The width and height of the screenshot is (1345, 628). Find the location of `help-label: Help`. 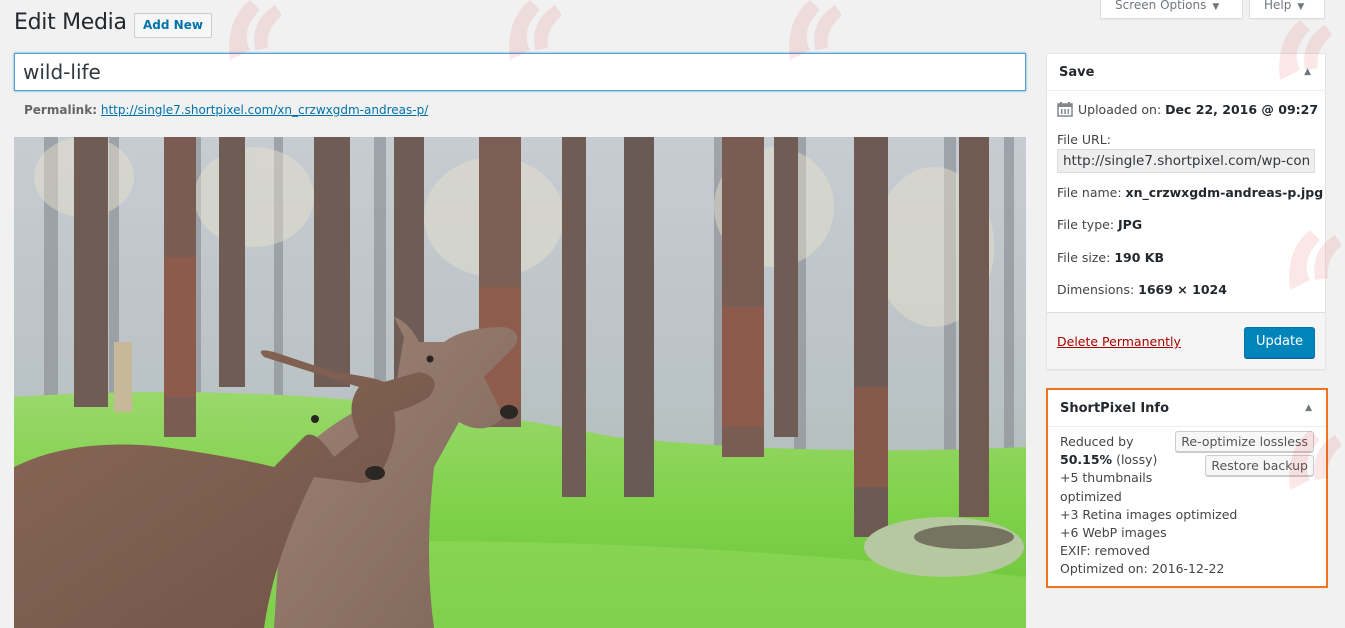

help-label: Help is located at coordinates (1278, 6).